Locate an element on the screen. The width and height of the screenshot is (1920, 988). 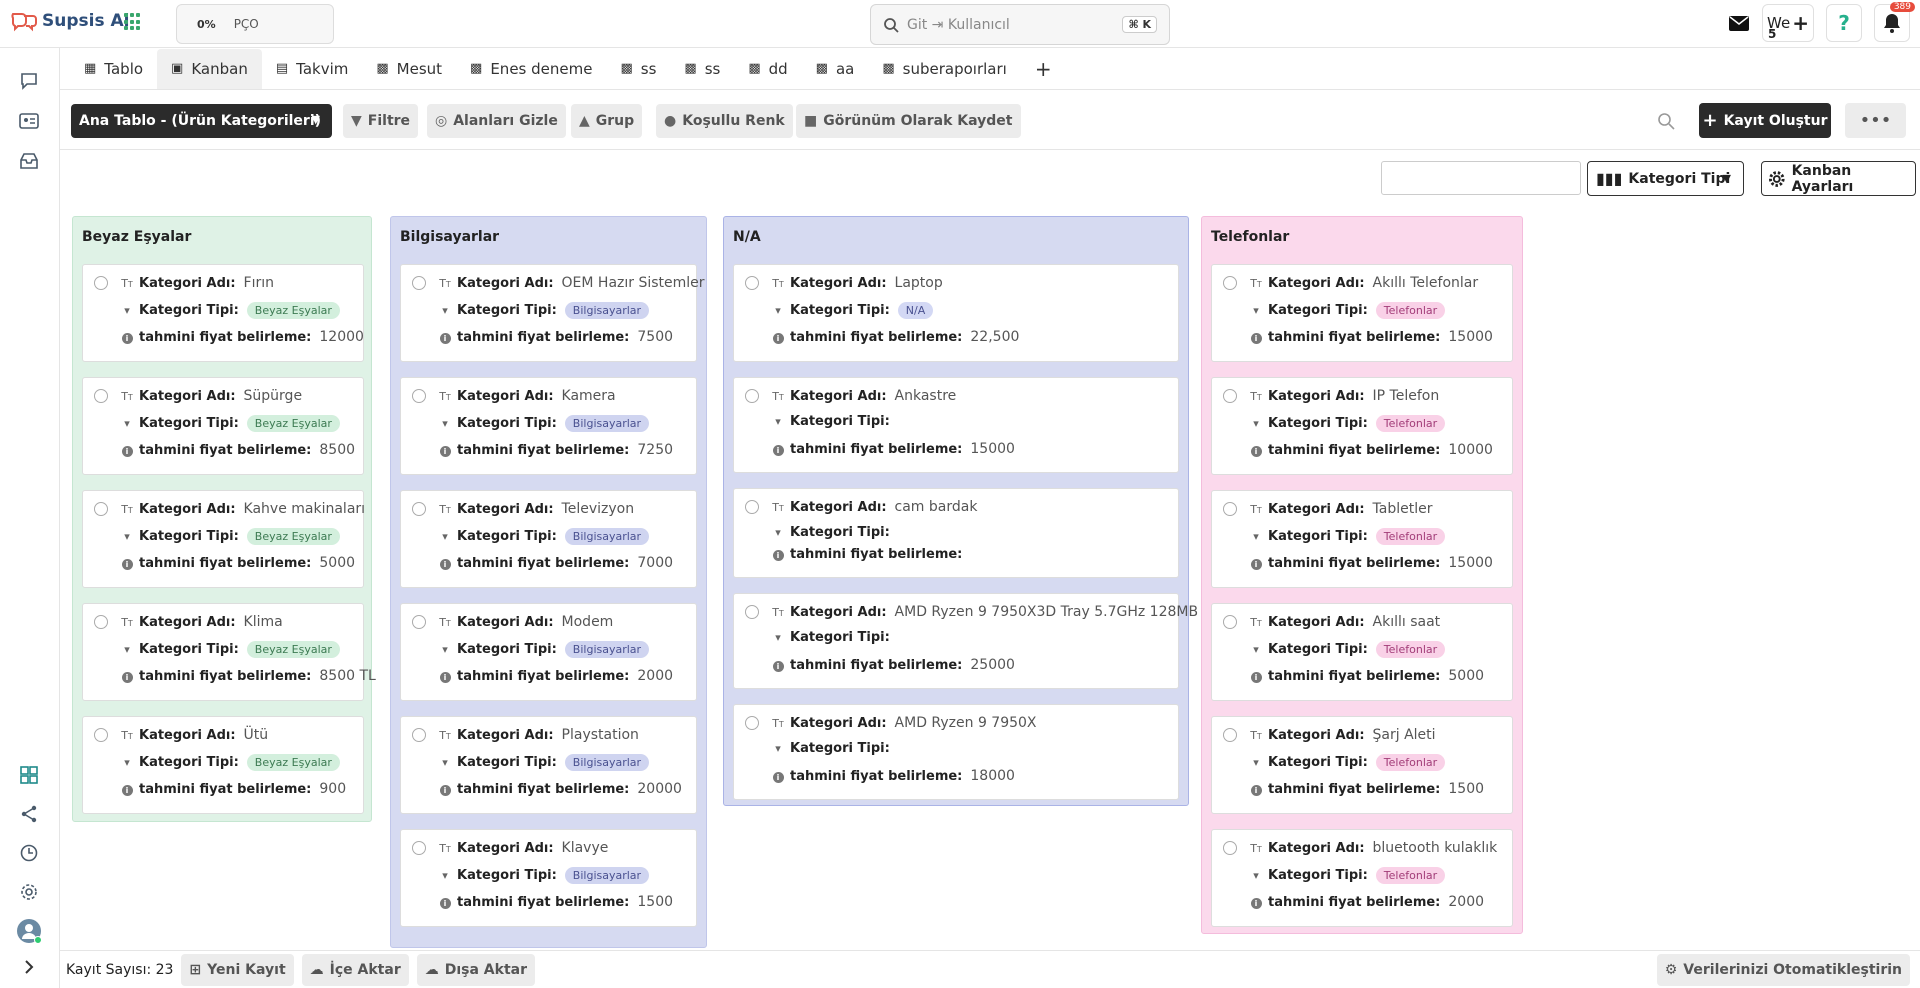
search-icon is located at coordinates (1666, 123).